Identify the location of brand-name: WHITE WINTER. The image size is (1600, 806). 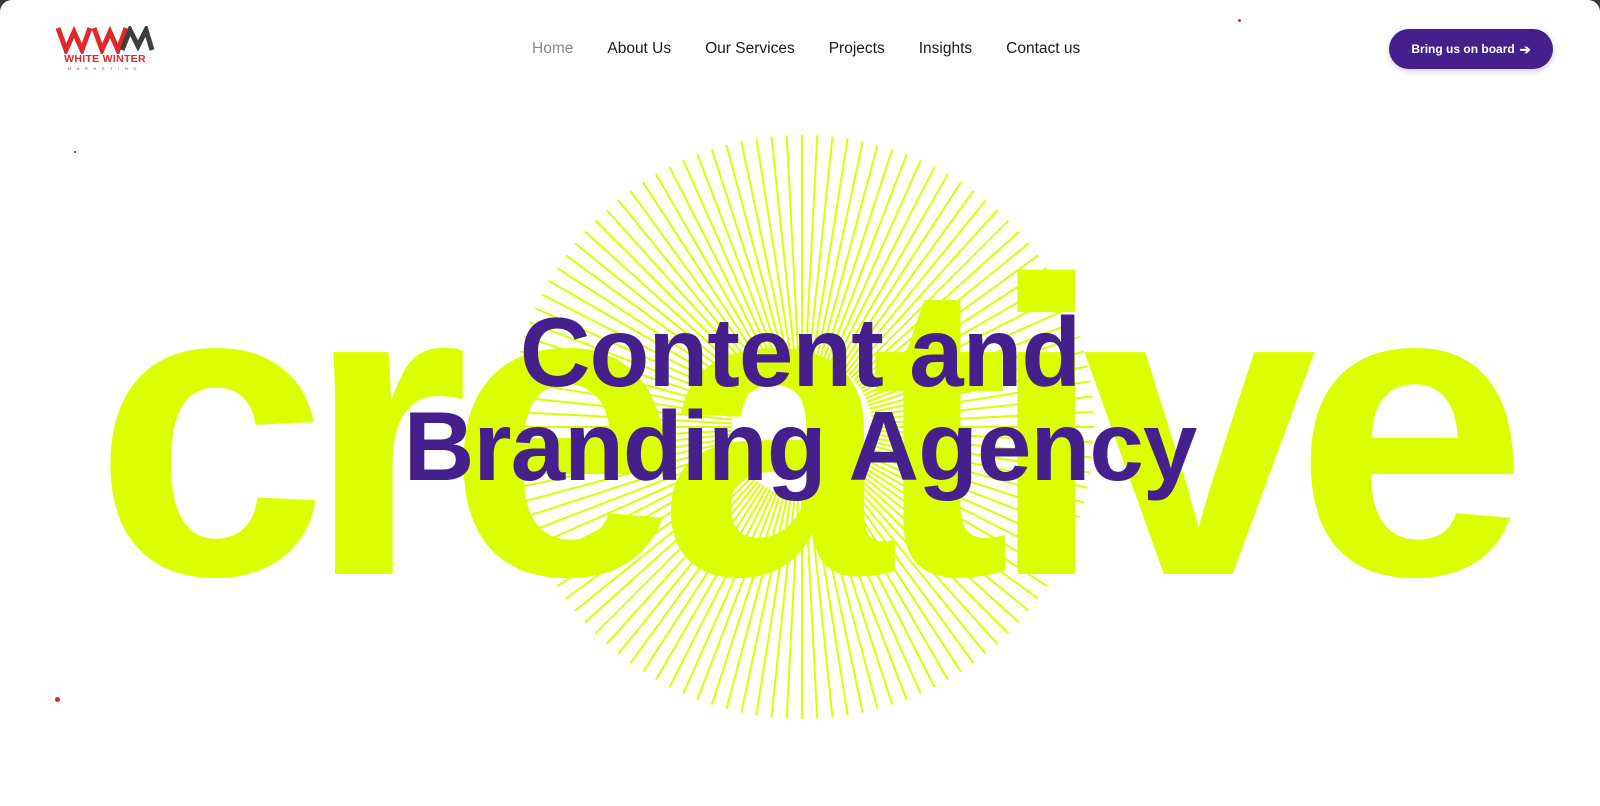
(105, 59).